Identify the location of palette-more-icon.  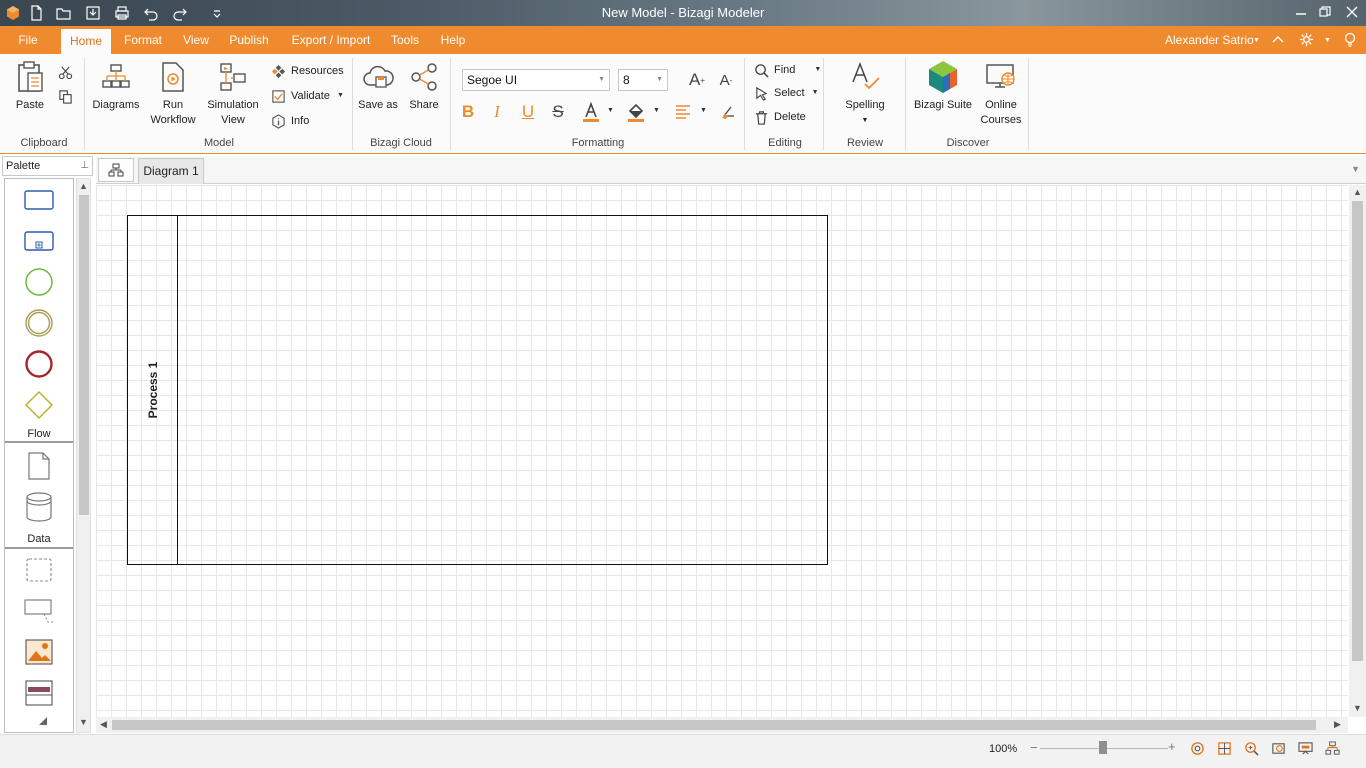
(43, 721).